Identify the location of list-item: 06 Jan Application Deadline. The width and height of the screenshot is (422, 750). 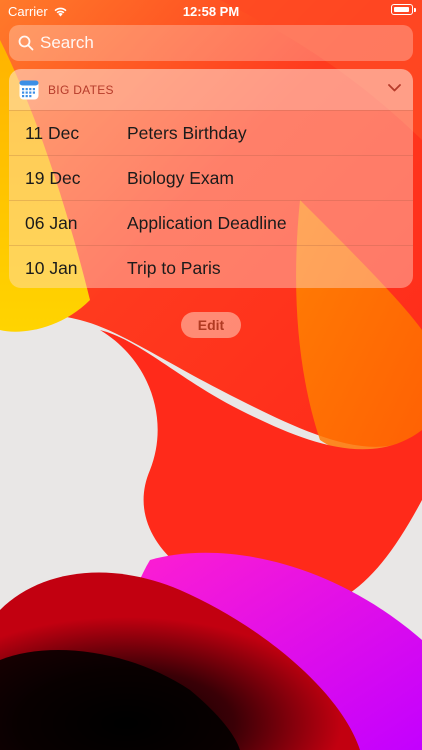
(211, 222).